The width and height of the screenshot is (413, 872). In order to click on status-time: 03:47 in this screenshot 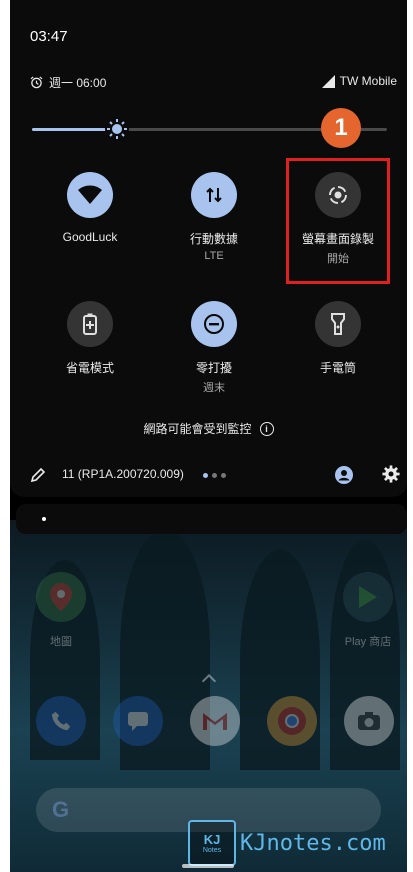, I will do `click(49, 36)`.